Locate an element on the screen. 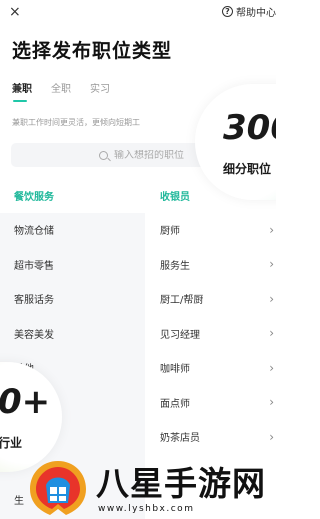 This screenshot has width=320, height=519. page-title: 选择发布职位类型 is located at coordinates (92, 51).